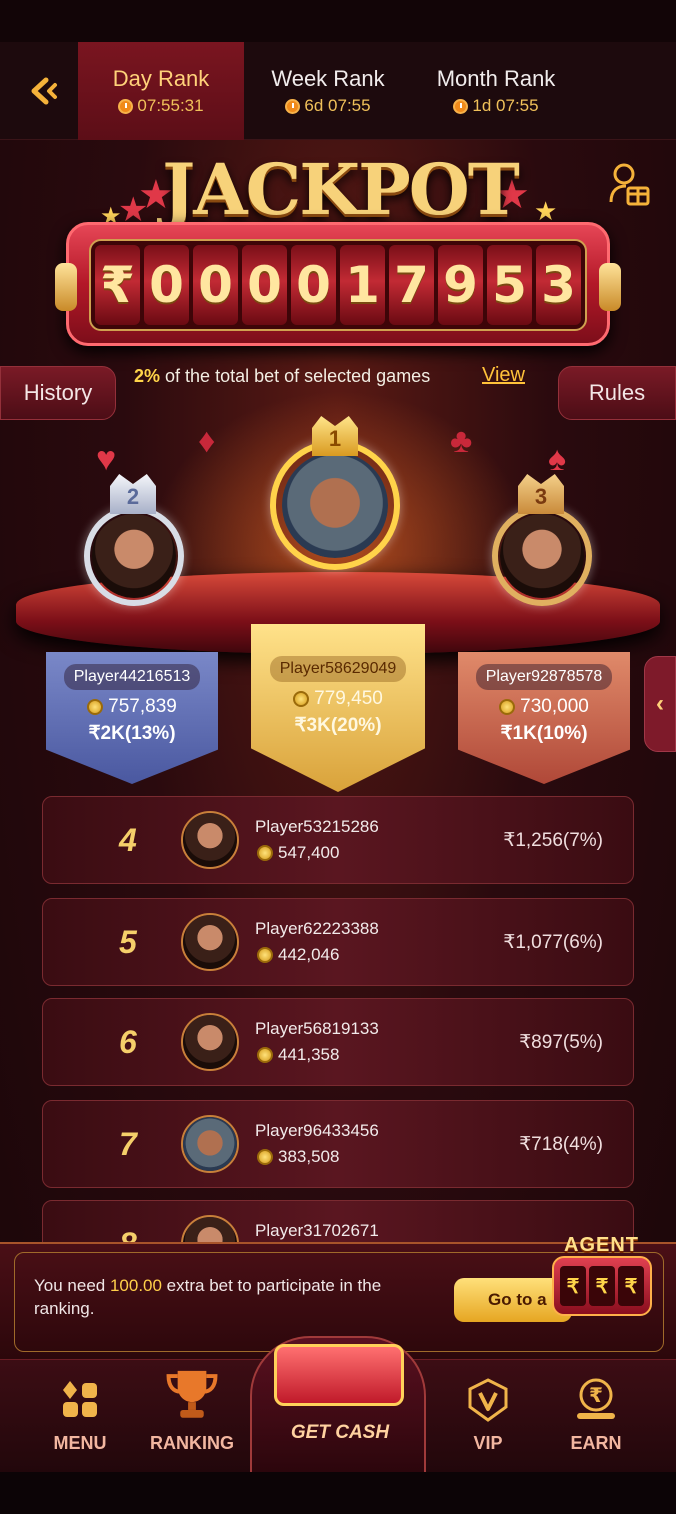 Image resolution: width=676 pixels, height=1514 pixels. Describe the element at coordinates (602, 1286) in the screenshot. I see `slot-machine-icon: ₹ ₹ ₹` at that location.